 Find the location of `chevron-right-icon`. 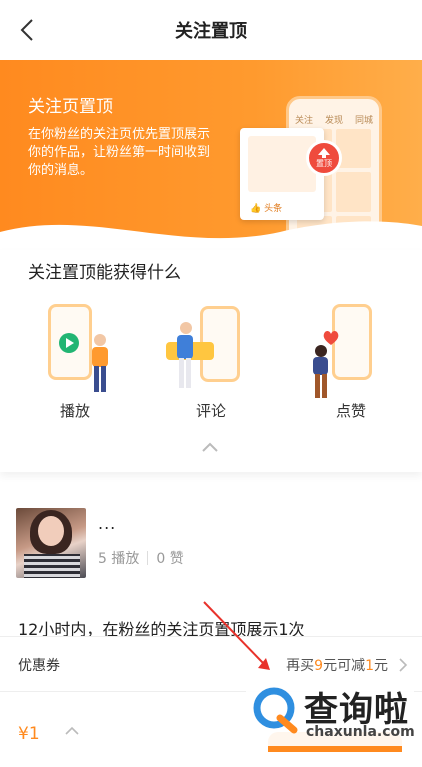

chevron-right-icon is located at coordinates (403, 665).